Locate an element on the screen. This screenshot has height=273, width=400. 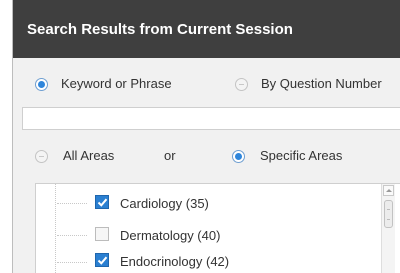
scrollbar-thumb is located at coordinates (388, 214).